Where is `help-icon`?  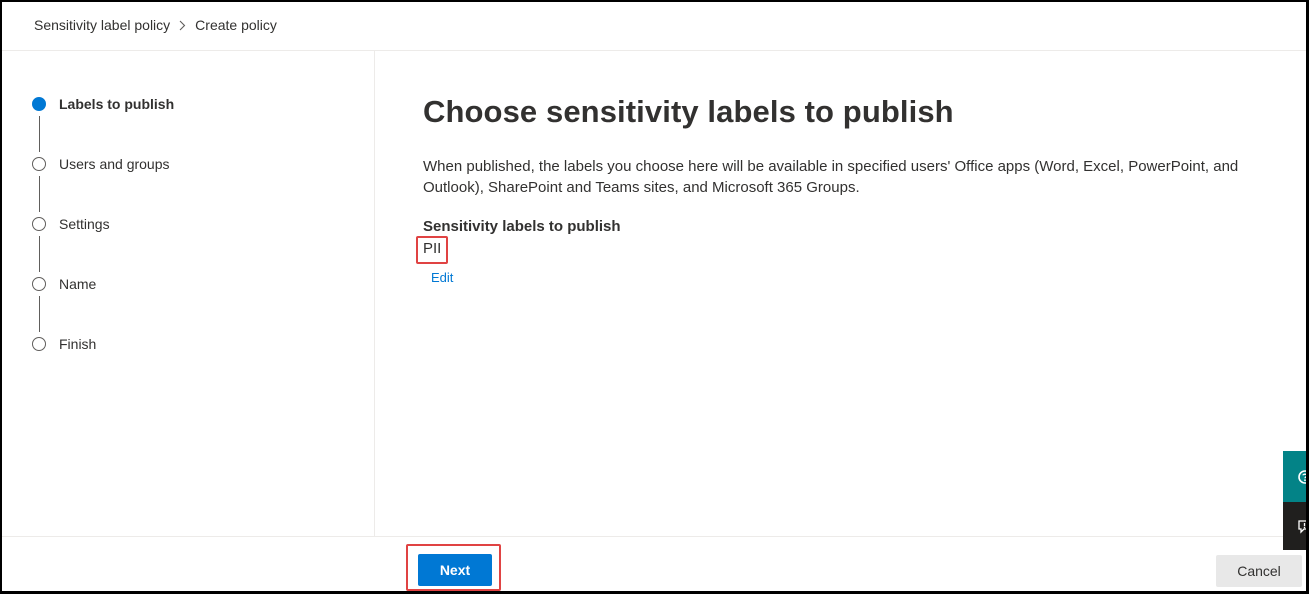 help-icon is located at coordinates (1301, 477).